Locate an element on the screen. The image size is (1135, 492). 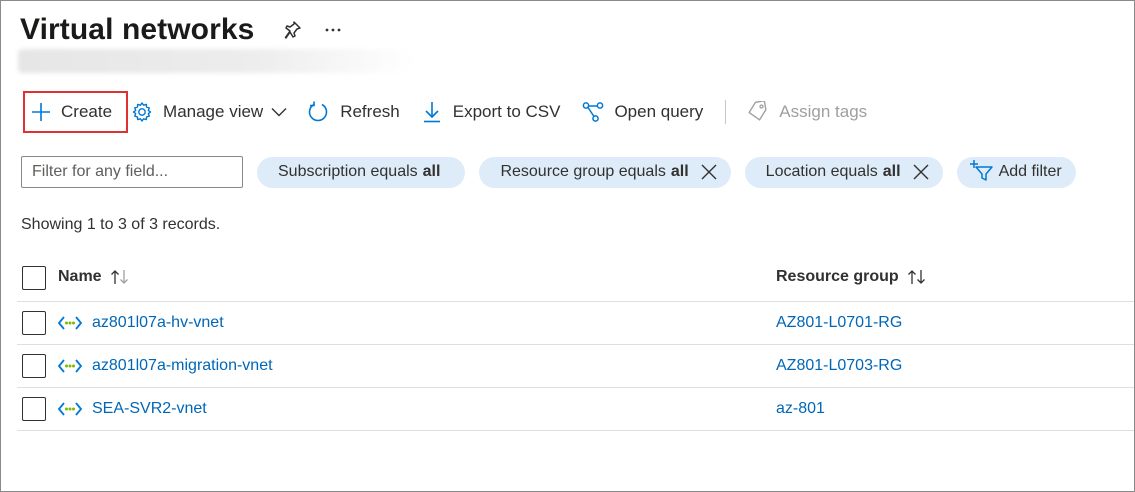
add-filter-label: Add filter is located at coordinates (1030, 171).